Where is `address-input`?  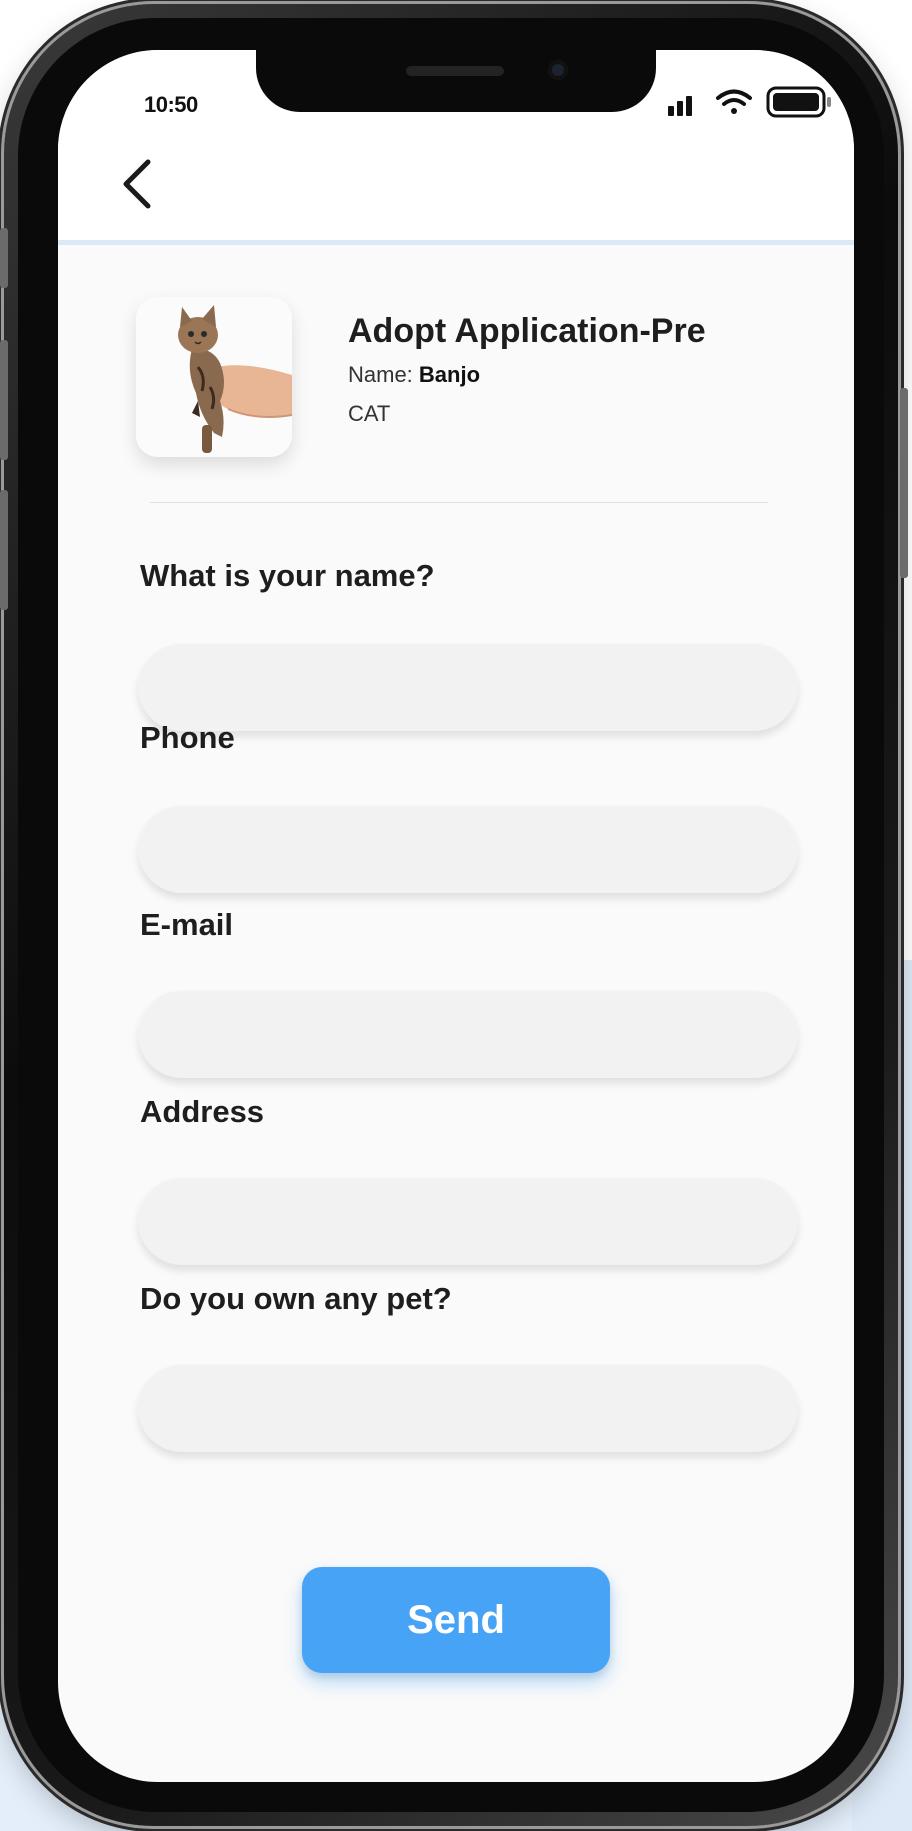 address-input is located at coordinates (468, 1221).